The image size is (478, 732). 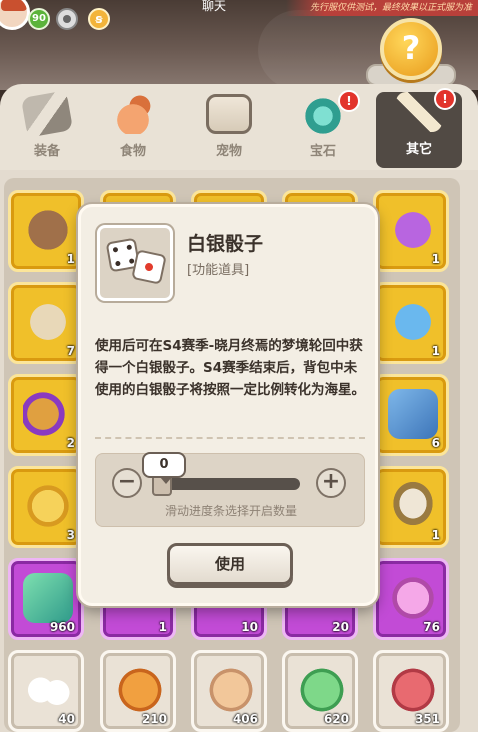 What do you see at coordinates (46, 151) in the screenshot?
I see `tab-label: 装备` at bounding box center [46, 151].